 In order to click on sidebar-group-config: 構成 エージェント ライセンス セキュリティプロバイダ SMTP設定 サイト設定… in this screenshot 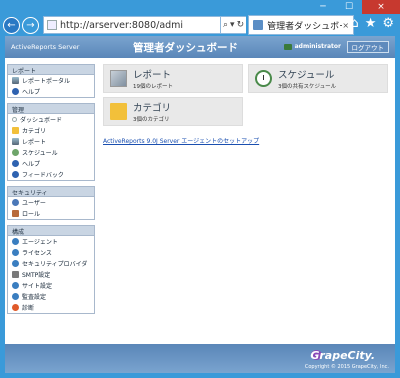, I will do `click(51, 269)`.